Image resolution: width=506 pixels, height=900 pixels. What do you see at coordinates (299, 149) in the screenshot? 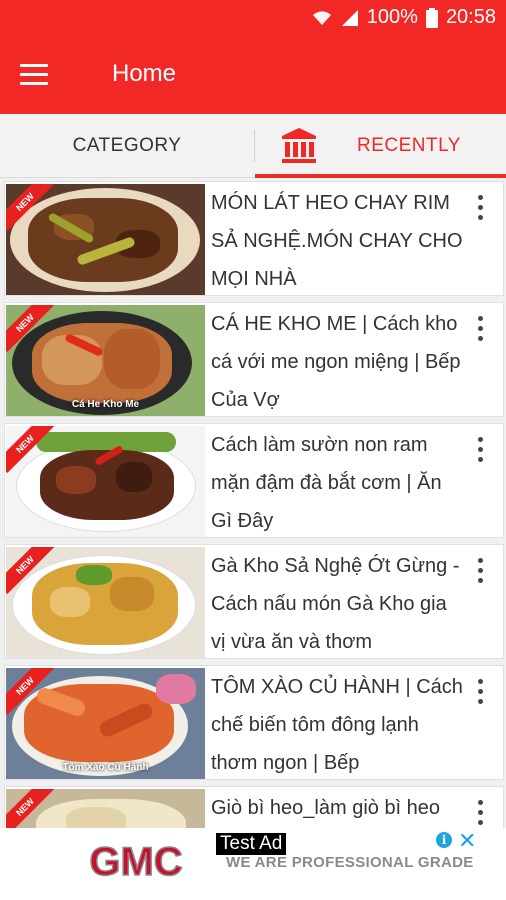
I see `bank-building-icon` at bounding box center [299, 149].